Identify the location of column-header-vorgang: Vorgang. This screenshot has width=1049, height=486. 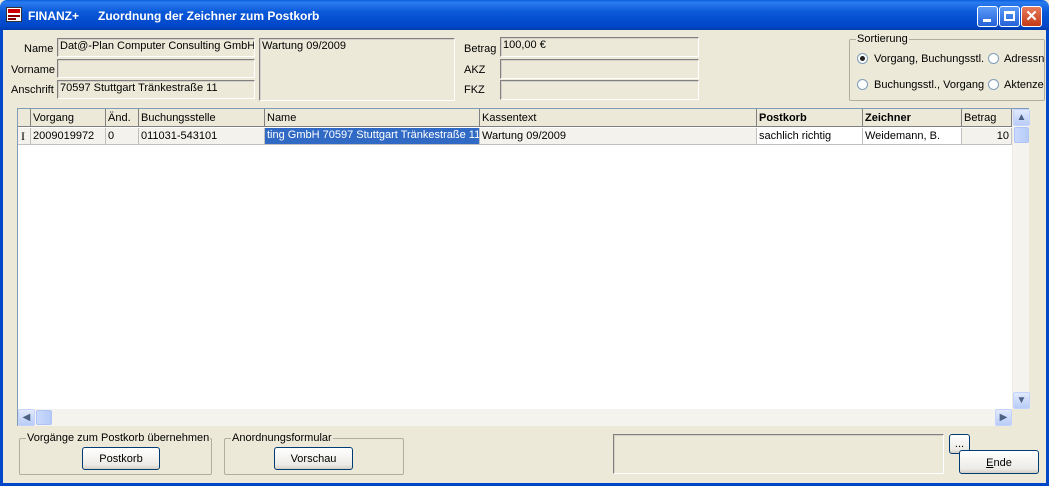
(68, 118).